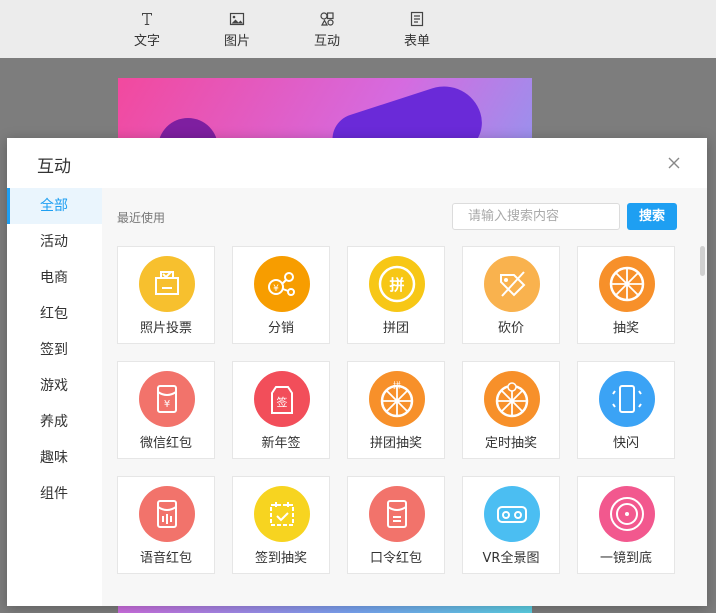  I want to click on flash-icon, so click(627, 399).